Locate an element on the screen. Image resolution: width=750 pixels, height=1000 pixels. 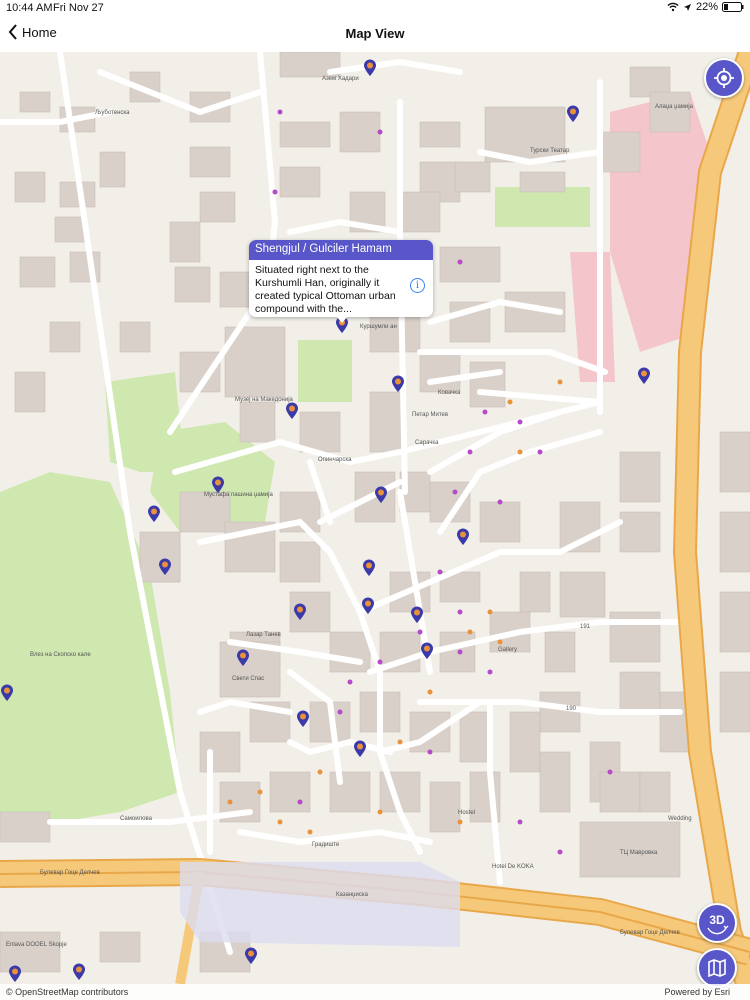
callout-title: Shengjul / Gulciler Hamam is located at coordinates (341, 250).